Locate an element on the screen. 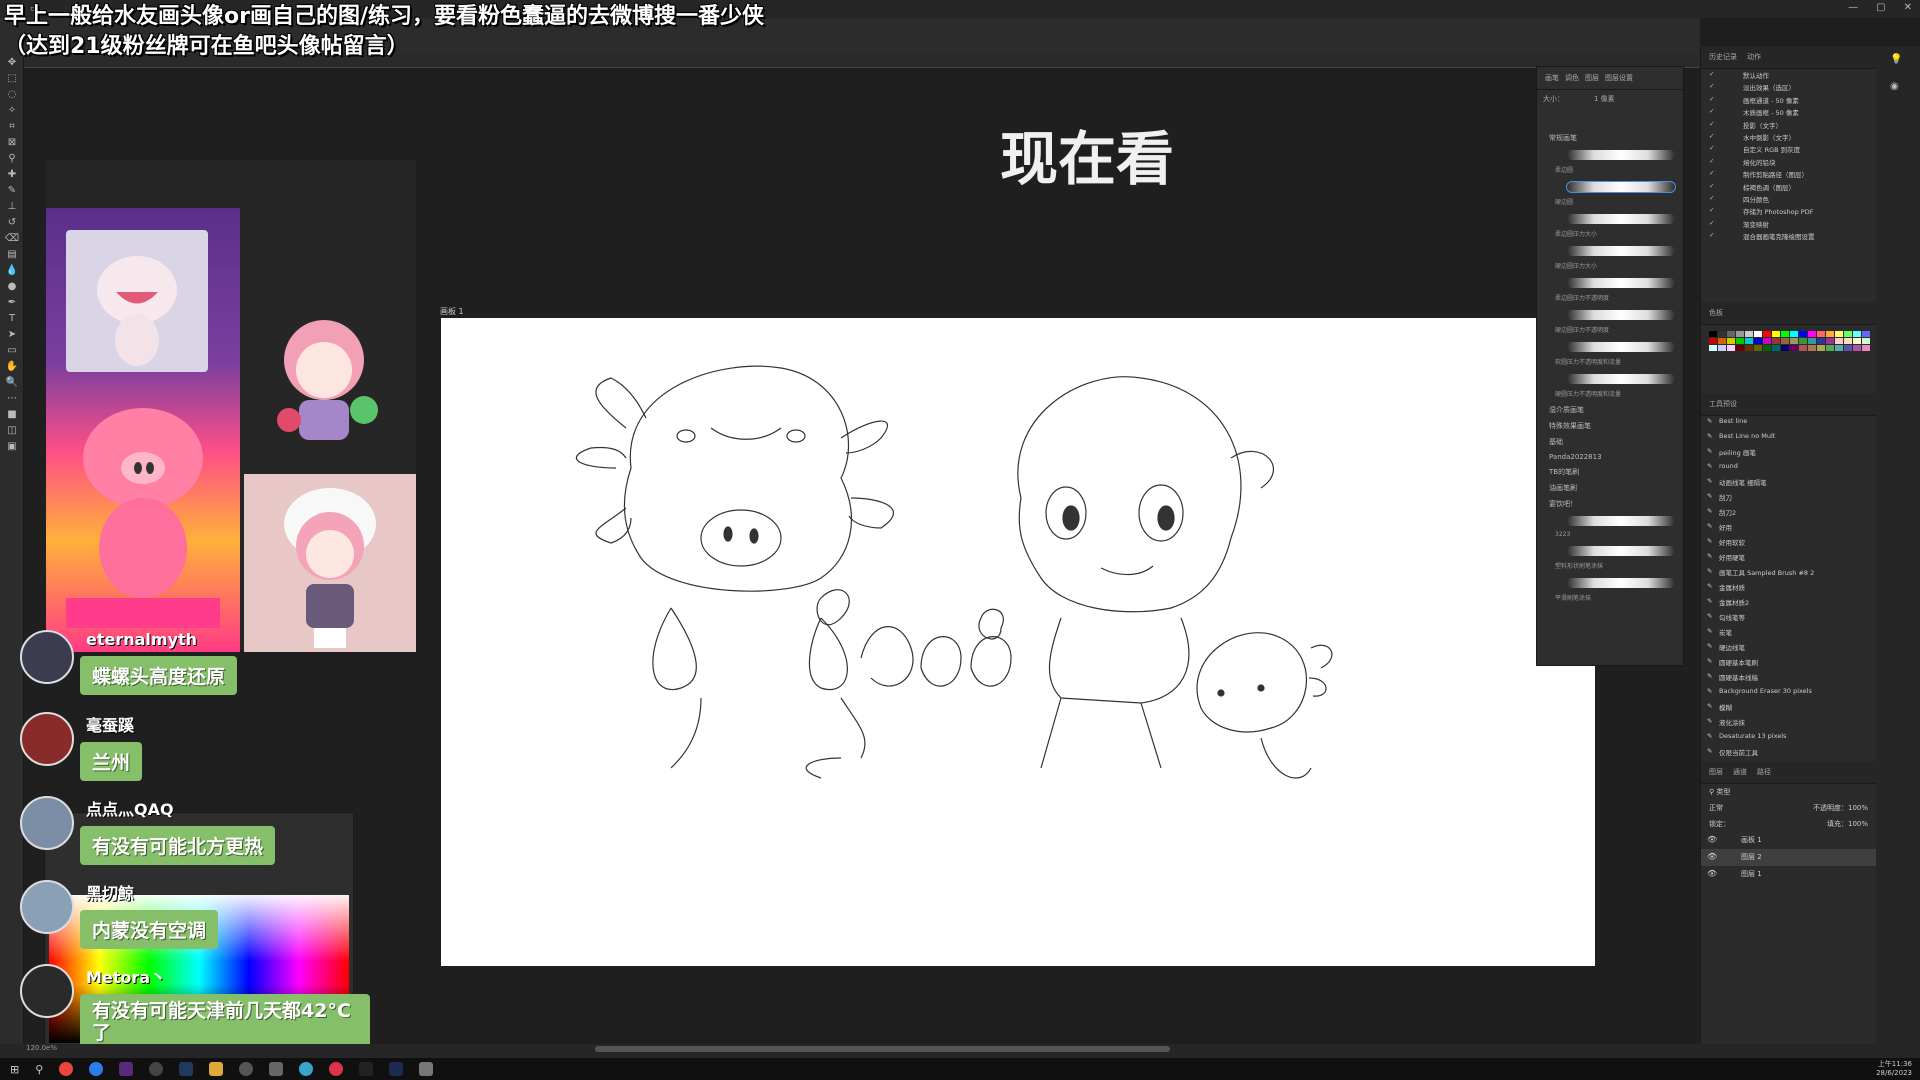 The width and height of the screenshot is (1920, 1080). action-item: 水中倒影（文字） is located at coordinates (1788, 137).